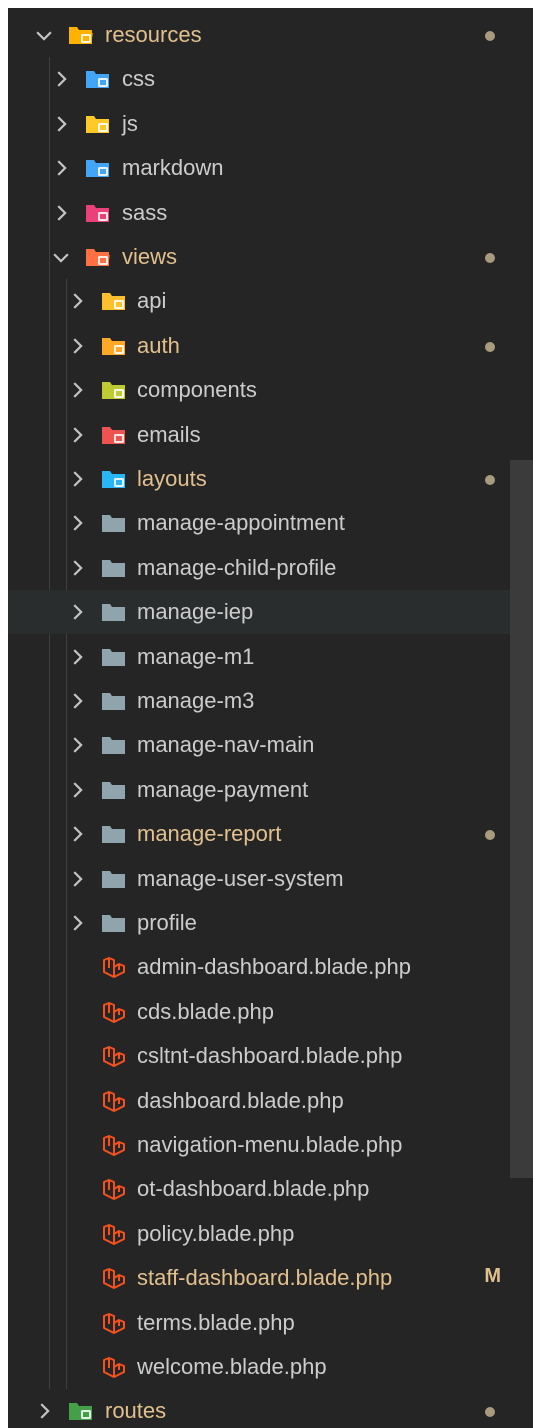 Image resolution: width=533 pixels, height=1428 pixels. What do you see at coordinates (216, 1322) in the screenshot?
I see `tree-item-label: terms.blade.php` at bounding box center [216, 1322].